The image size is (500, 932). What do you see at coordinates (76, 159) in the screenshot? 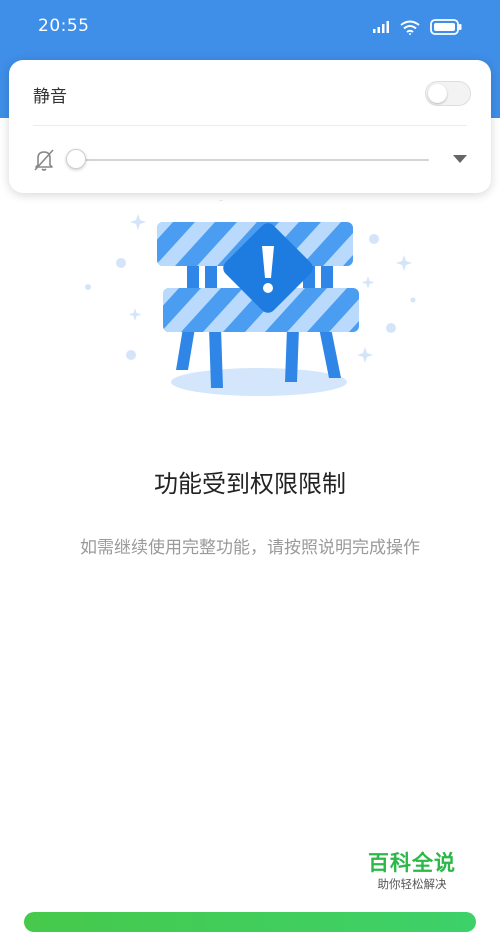
I see `volume-slider-thumb` at bounding box center [76, 159].